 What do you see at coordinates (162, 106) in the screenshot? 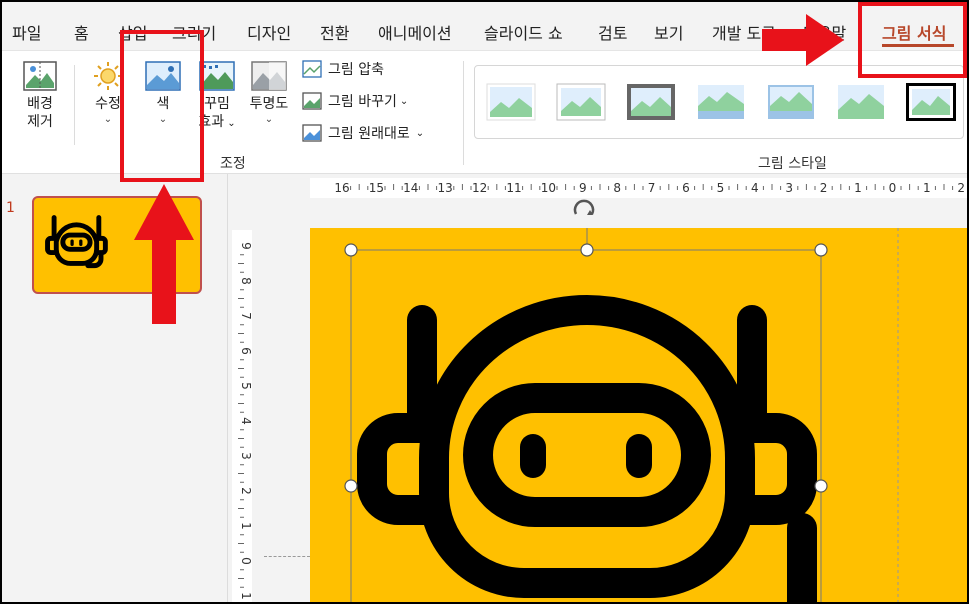
I see `highlight-box-color` at bounding box center [162, 106].